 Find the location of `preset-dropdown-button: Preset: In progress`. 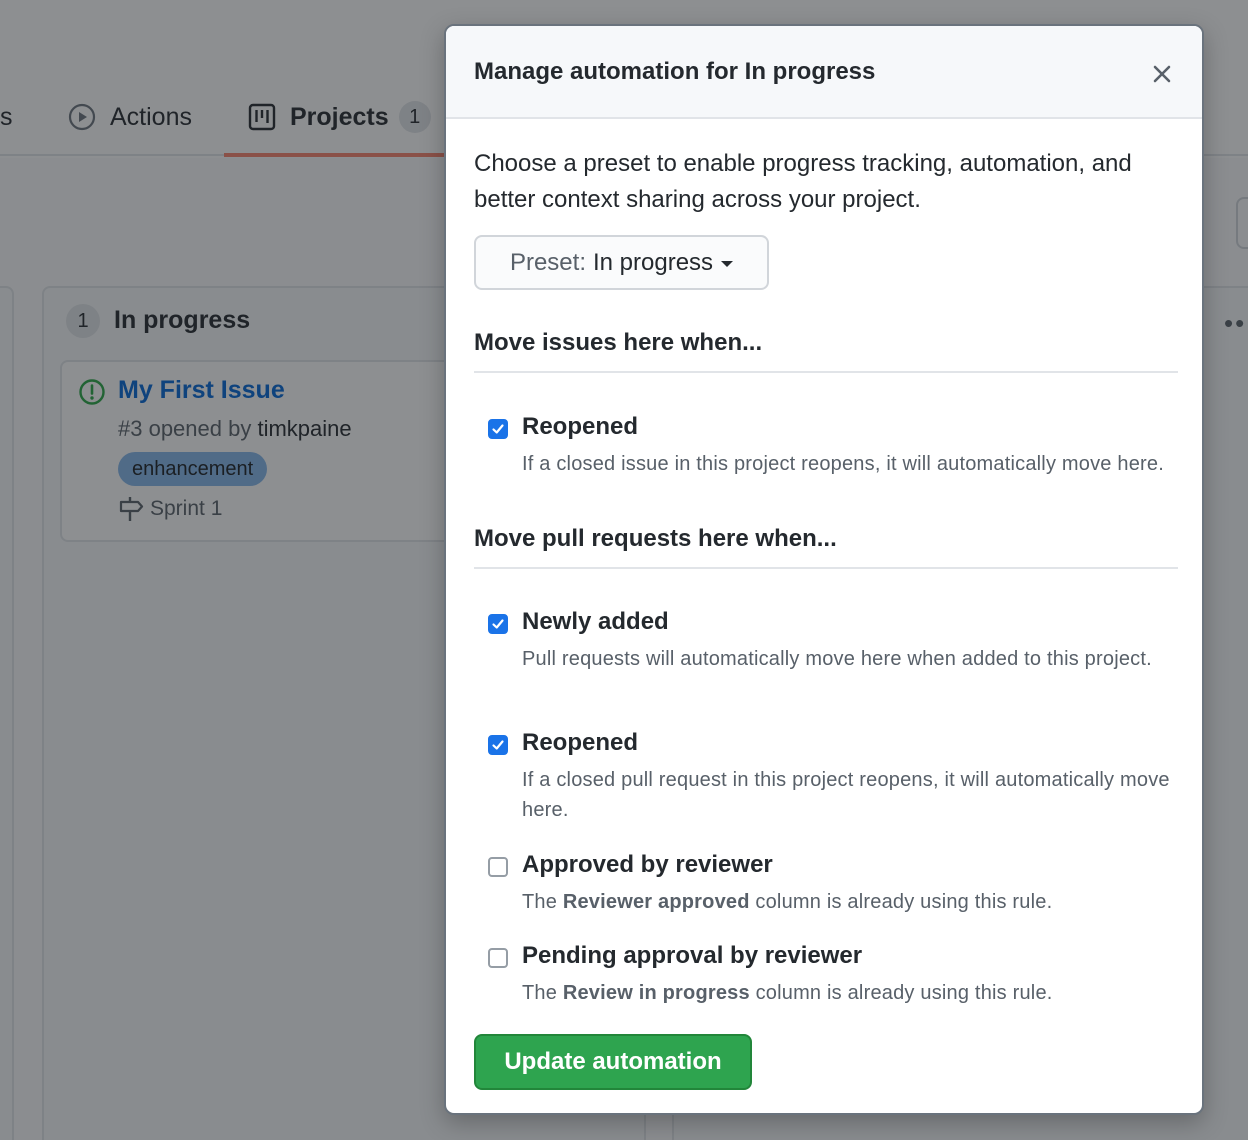

preset-dropdown-button: Preset: In progress is located at coordinates (621, 262).